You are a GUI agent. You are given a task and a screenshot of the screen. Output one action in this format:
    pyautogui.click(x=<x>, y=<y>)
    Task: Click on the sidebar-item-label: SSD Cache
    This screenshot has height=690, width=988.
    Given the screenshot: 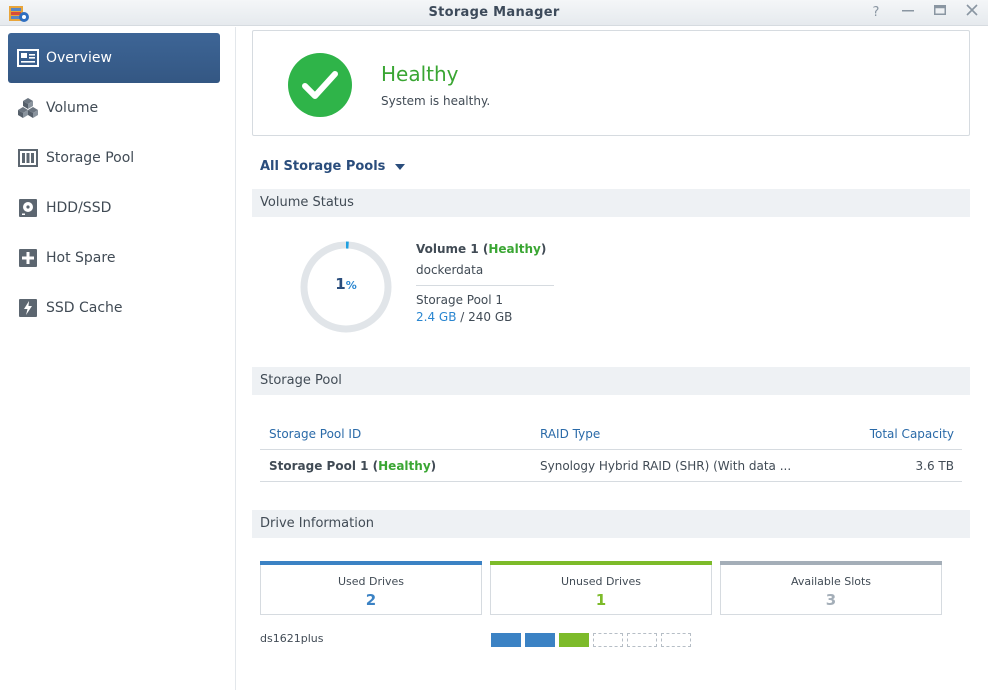 What is the action you would take?
    pyautogui.click(x=84, y=308)
    